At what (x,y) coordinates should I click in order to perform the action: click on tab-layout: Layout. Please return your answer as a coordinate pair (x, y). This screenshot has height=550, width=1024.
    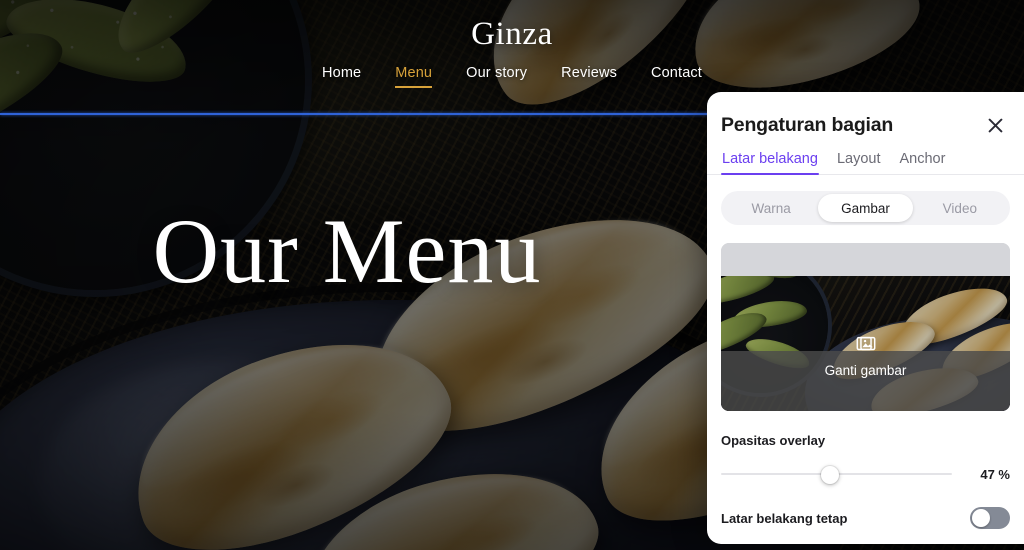
    Looking at the image, I should click on (859, 162).